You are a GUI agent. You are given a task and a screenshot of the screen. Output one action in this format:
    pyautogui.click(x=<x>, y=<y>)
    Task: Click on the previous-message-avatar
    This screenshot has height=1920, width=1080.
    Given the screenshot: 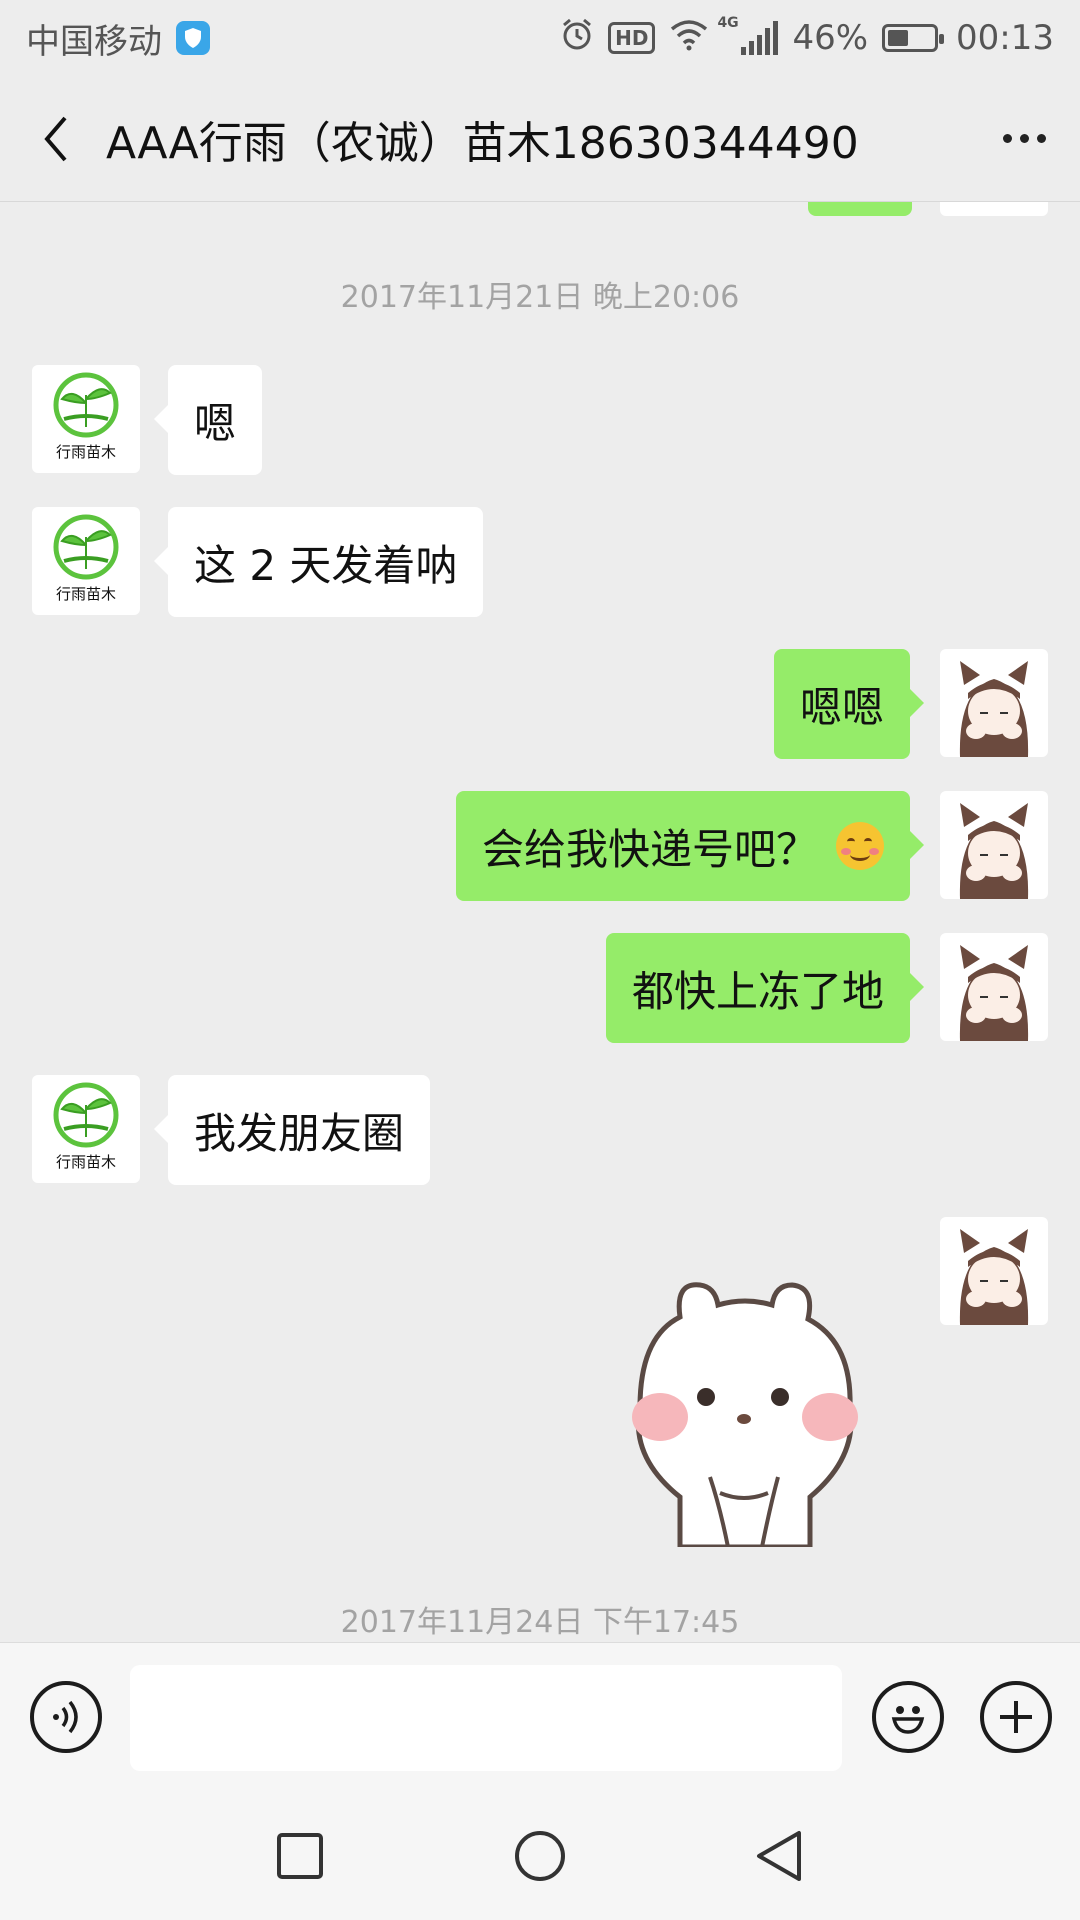 What is the action you would take?
    pyautogui.click(x=994, y=209)
    